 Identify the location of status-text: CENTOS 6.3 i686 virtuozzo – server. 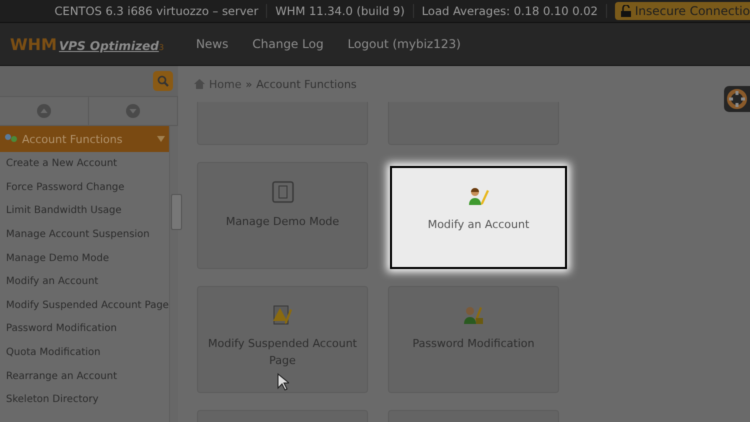
(157, 11).